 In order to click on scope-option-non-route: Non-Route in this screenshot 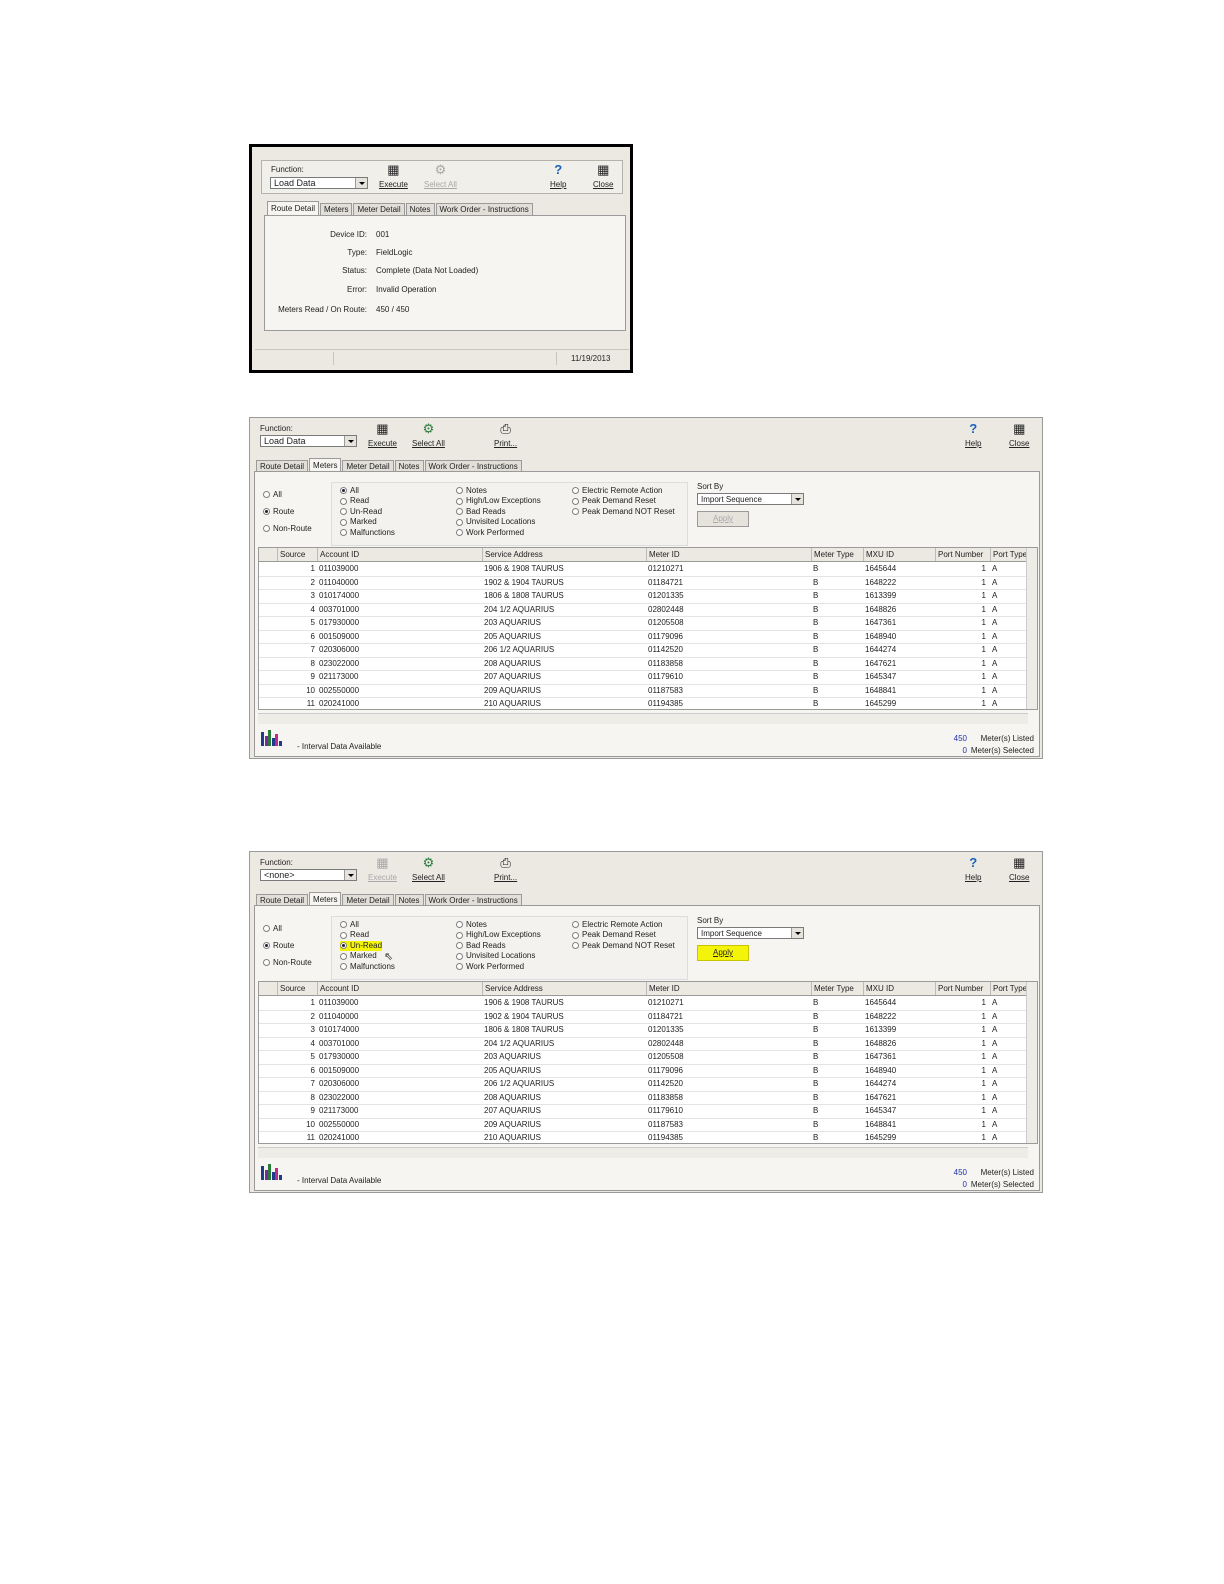, I will do `click(287, 963)`.